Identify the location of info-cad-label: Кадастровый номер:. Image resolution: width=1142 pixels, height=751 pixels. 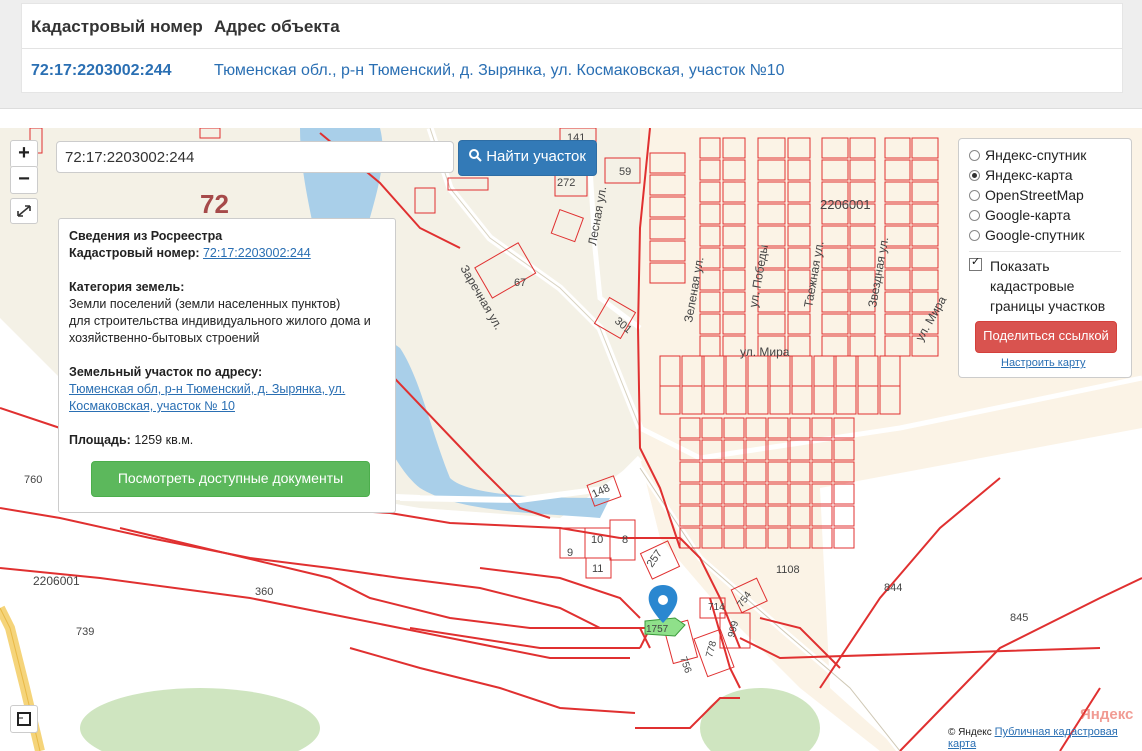
(134, 253).